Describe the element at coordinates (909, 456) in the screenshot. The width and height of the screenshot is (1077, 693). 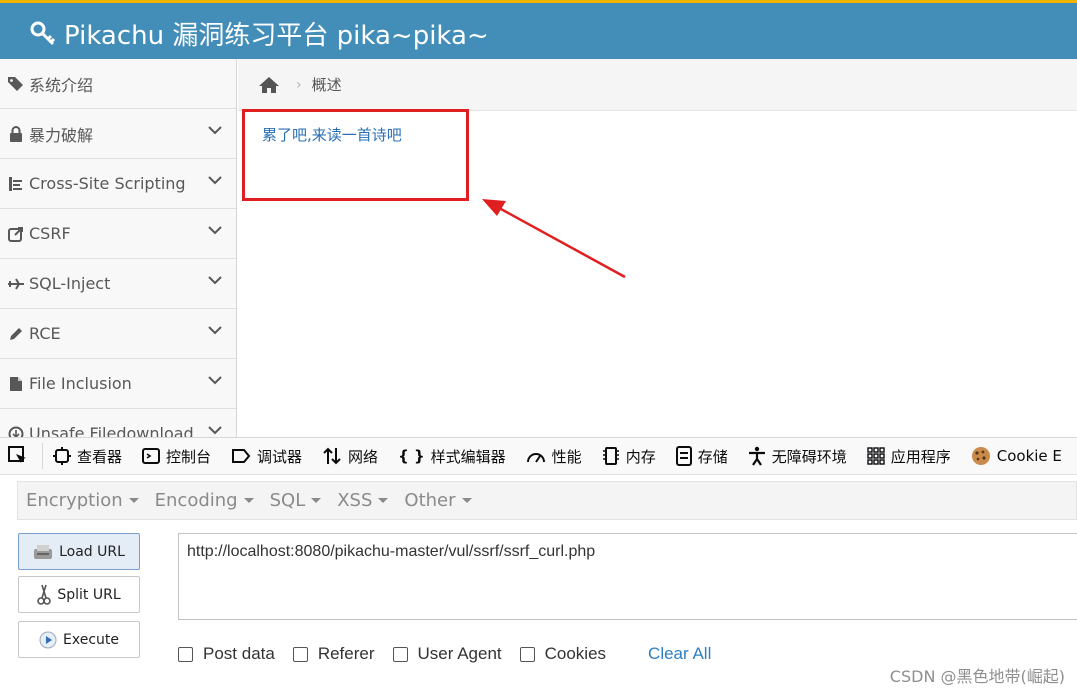
I see `tab-application: 应用程序` at that location.